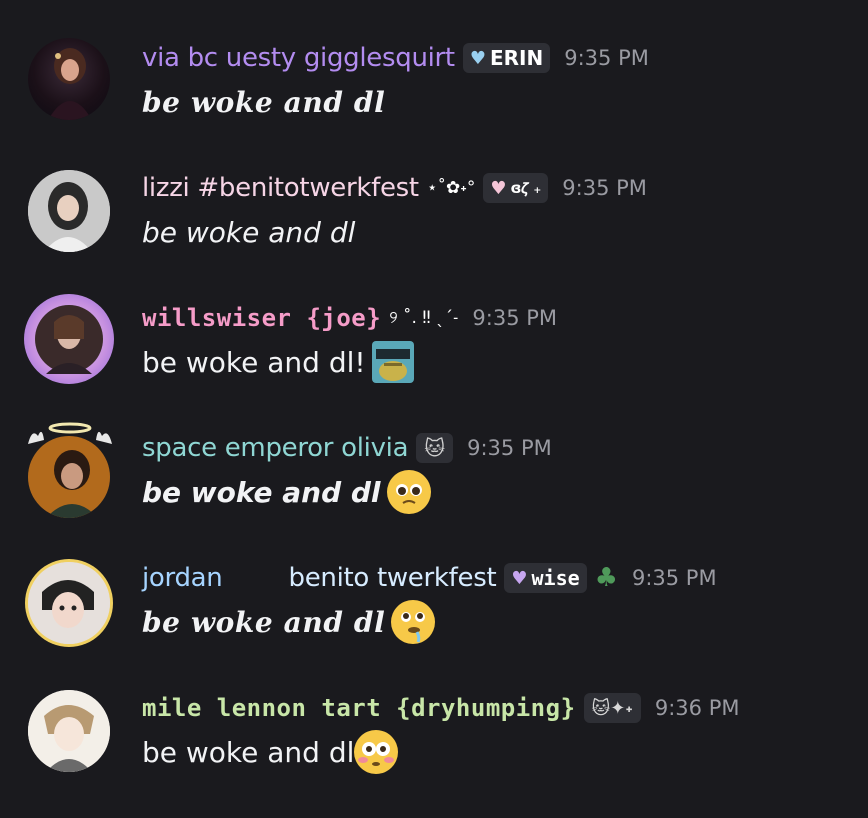 This screenshot has height=818, width=868. What do you see at coordinates (392, 362) in the screenshot?
I see `cool-frog-sticker` at bounding box center [392, 362].